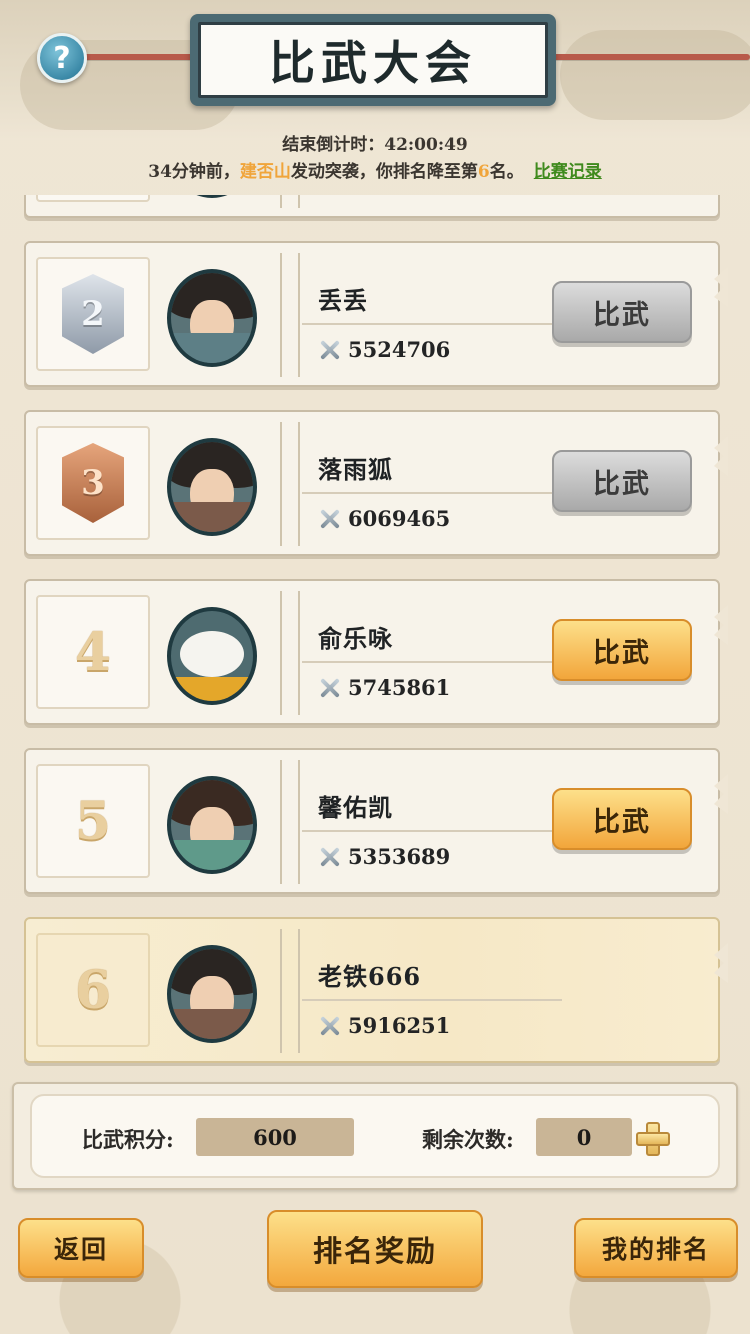  Describe the element at coordinates (355, 469) in the screenshot. I see `player-name: 落雨狐` at that location.